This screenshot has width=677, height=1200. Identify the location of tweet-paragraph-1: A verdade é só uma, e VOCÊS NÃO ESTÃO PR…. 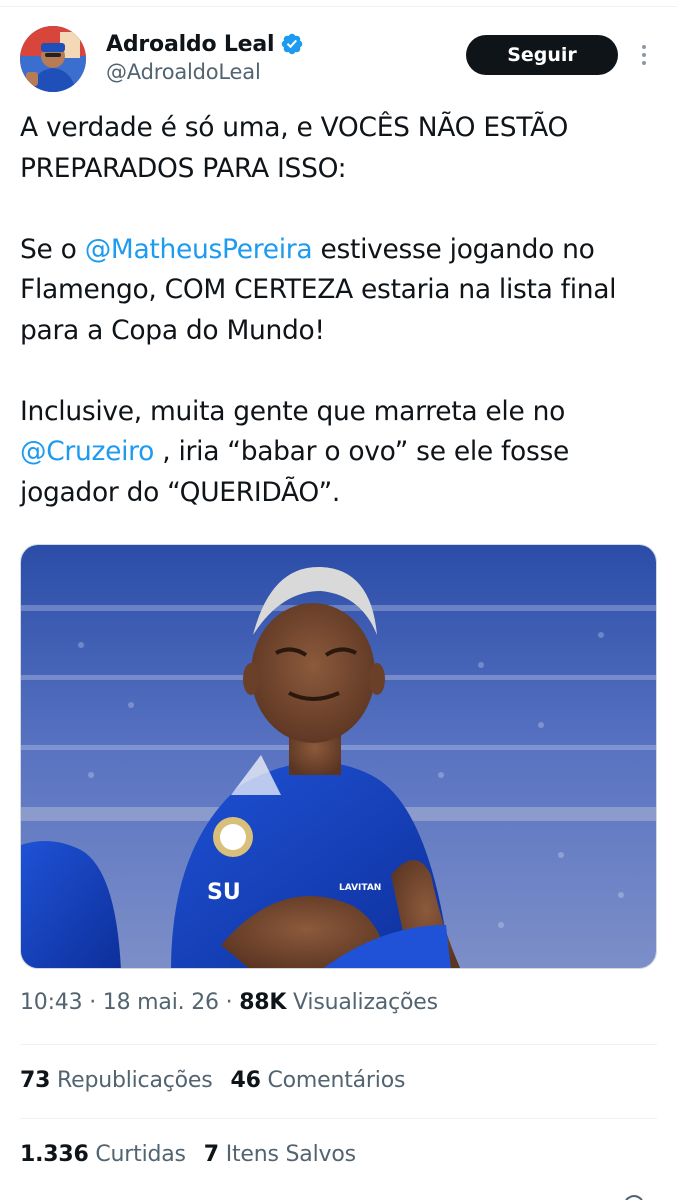
(294, 148).